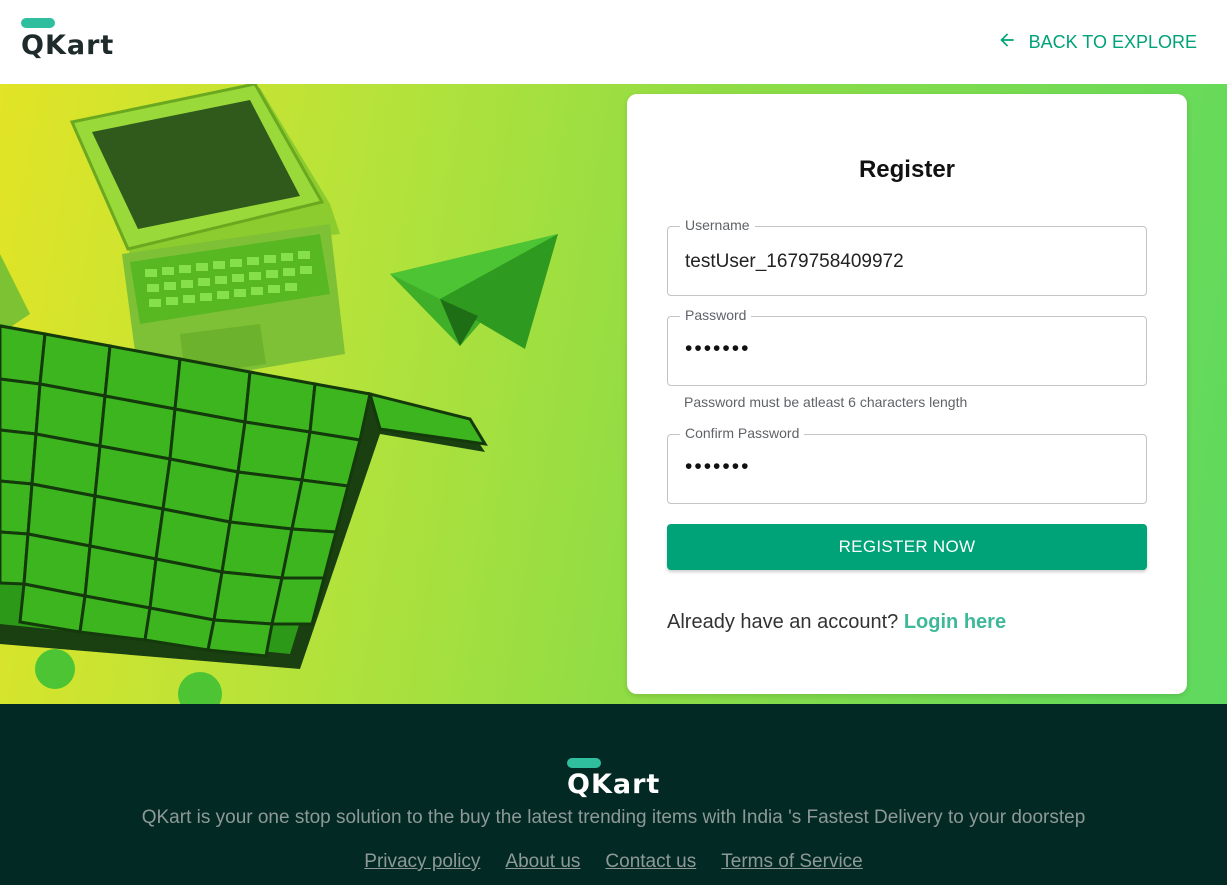 The image size is (1227, 885). What do you see at coordinates (1112, 41) in the screenshot?
I see `back-to-explore-label: BACK TO EXPLORE` at bounding box center [1112, 41].